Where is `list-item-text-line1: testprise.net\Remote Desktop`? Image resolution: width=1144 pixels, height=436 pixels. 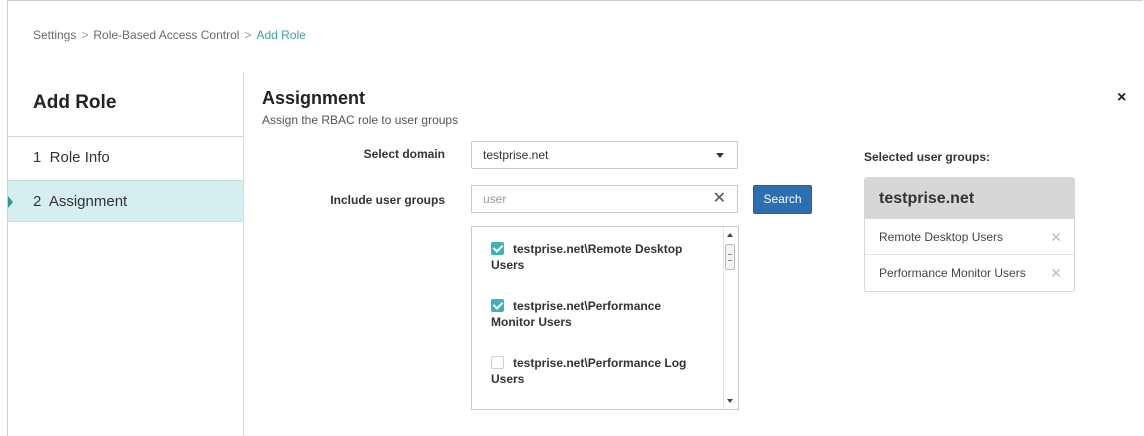
list-item-text-line1: testprise.net\Remote Desktop is located at coordinates (598, 249).